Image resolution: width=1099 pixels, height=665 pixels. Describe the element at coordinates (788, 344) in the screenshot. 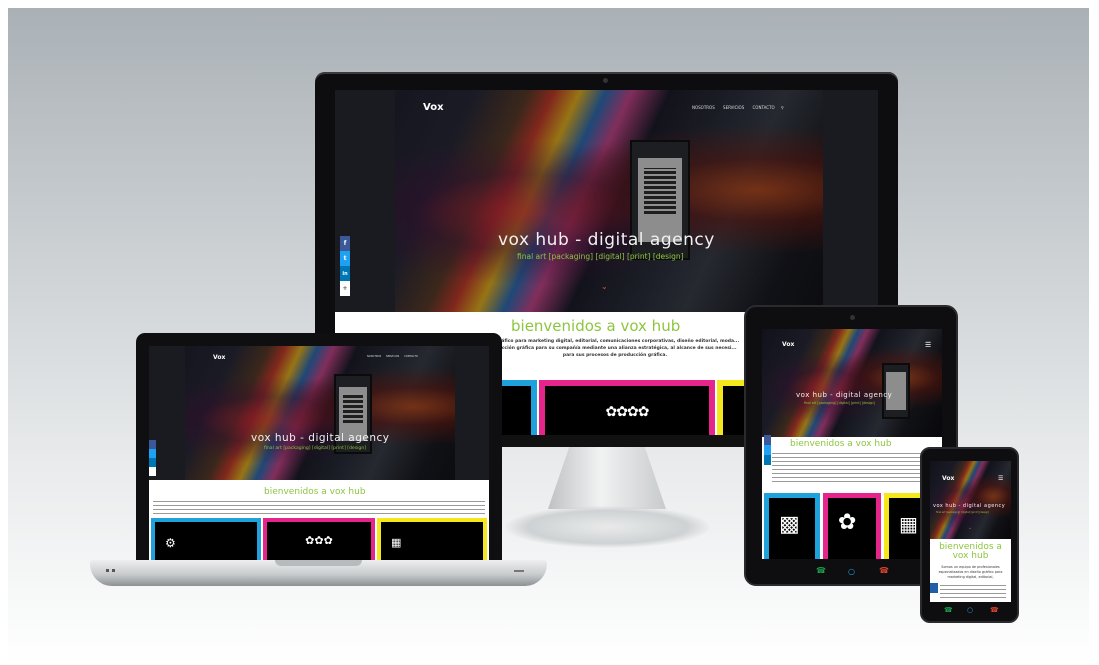

I see `tablet-brand-logo: Vox` at that location.